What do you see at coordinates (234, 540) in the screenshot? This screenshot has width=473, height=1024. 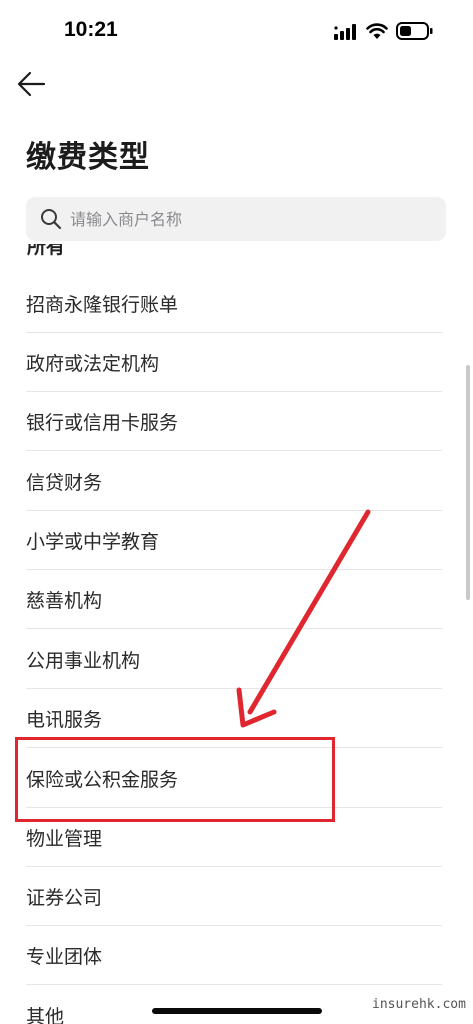 I see `list-item: 小学或中学教育` at bounding box center [234, 540].